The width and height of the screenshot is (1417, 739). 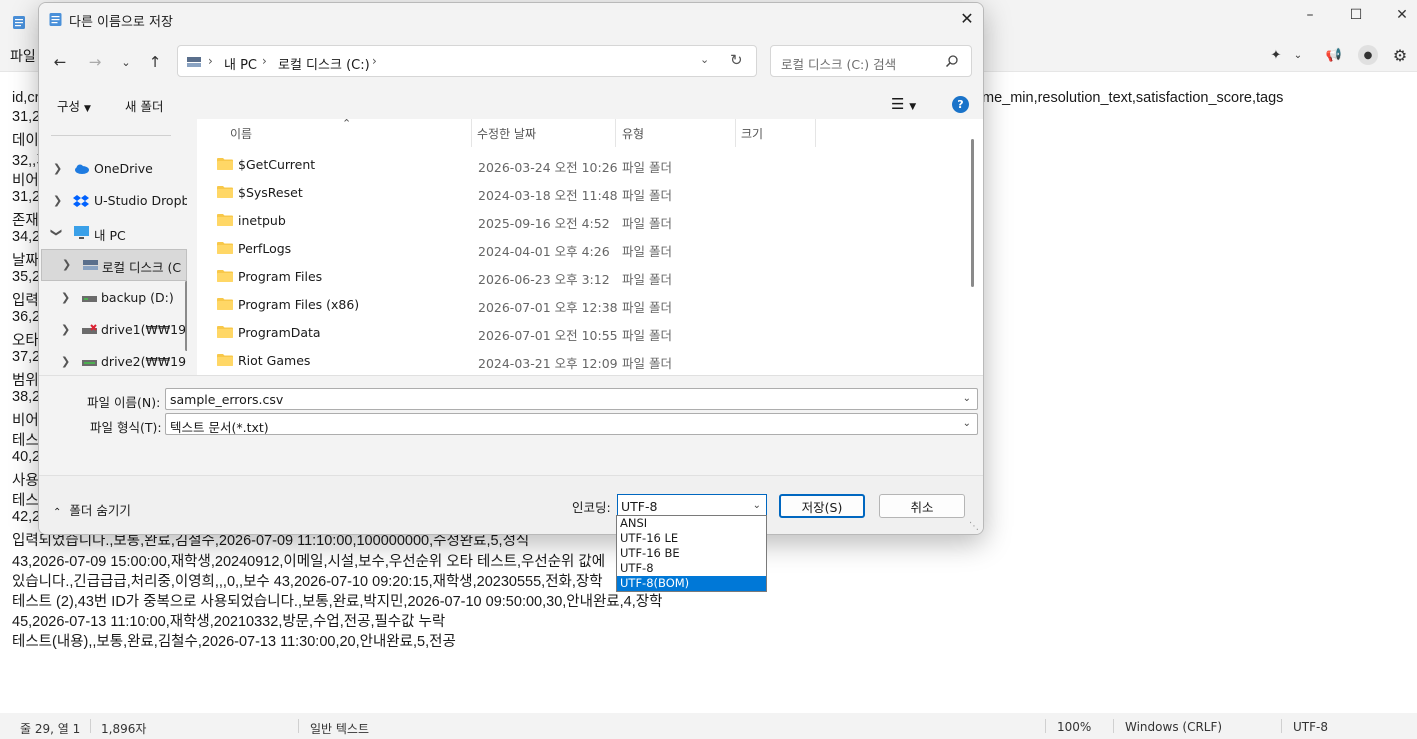 What do you see at coordinates (922, 506) in the screenshot?
I see `cancel-button: 취소` at bounding box center [922, 506].